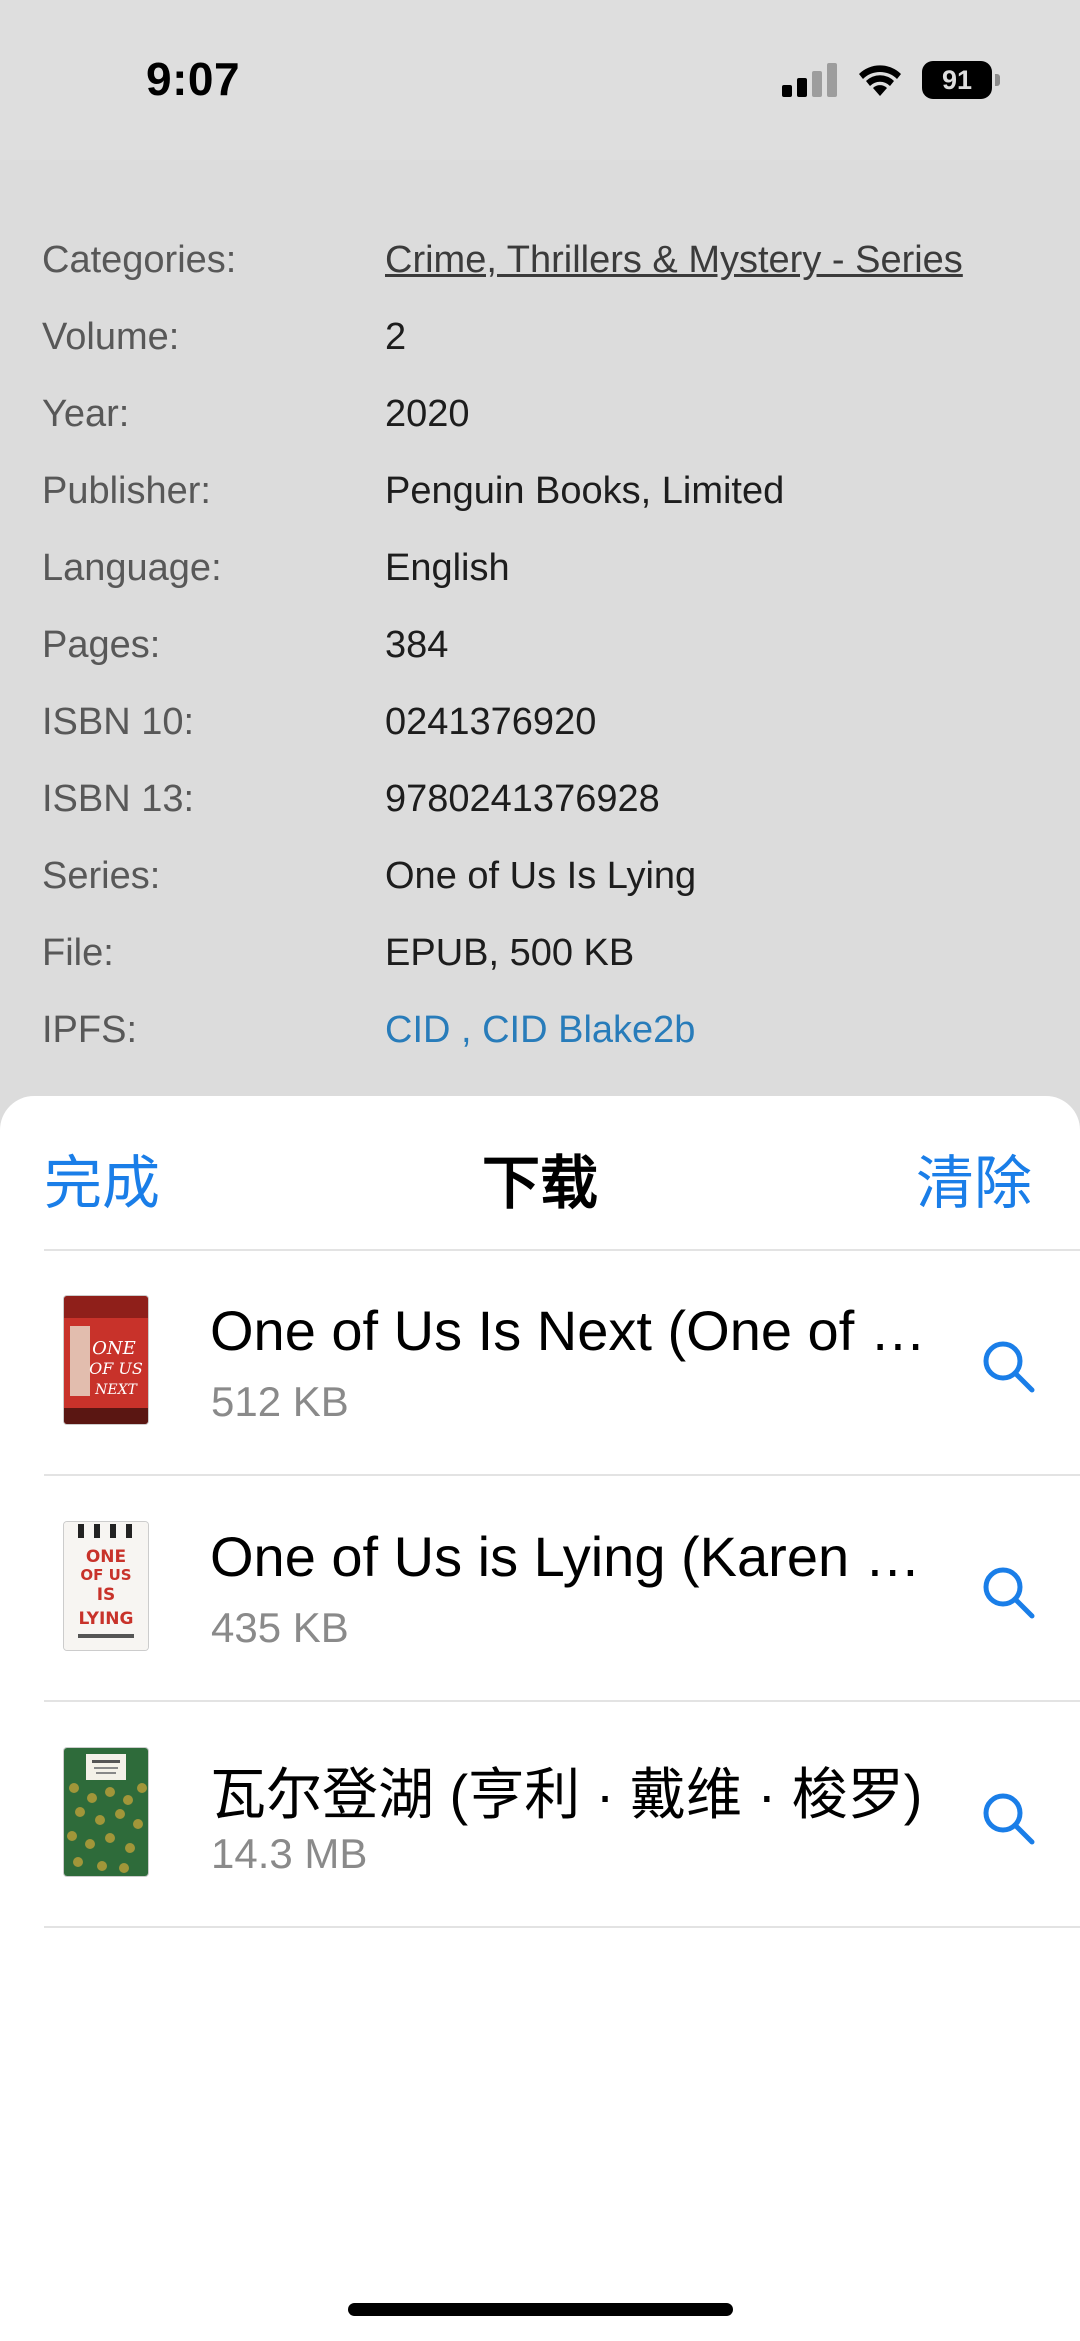 The width and height of the screenshot is (1080, 2341). I want to click on download-title: One of Us is Lying (Karen M. McManus), so click(580, 1556).